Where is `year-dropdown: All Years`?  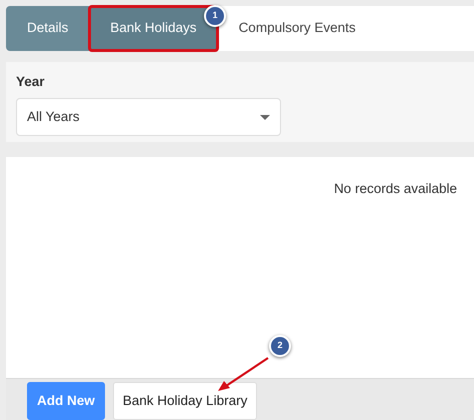 year-dropdown: All Years is located at coordinates (148, 117).